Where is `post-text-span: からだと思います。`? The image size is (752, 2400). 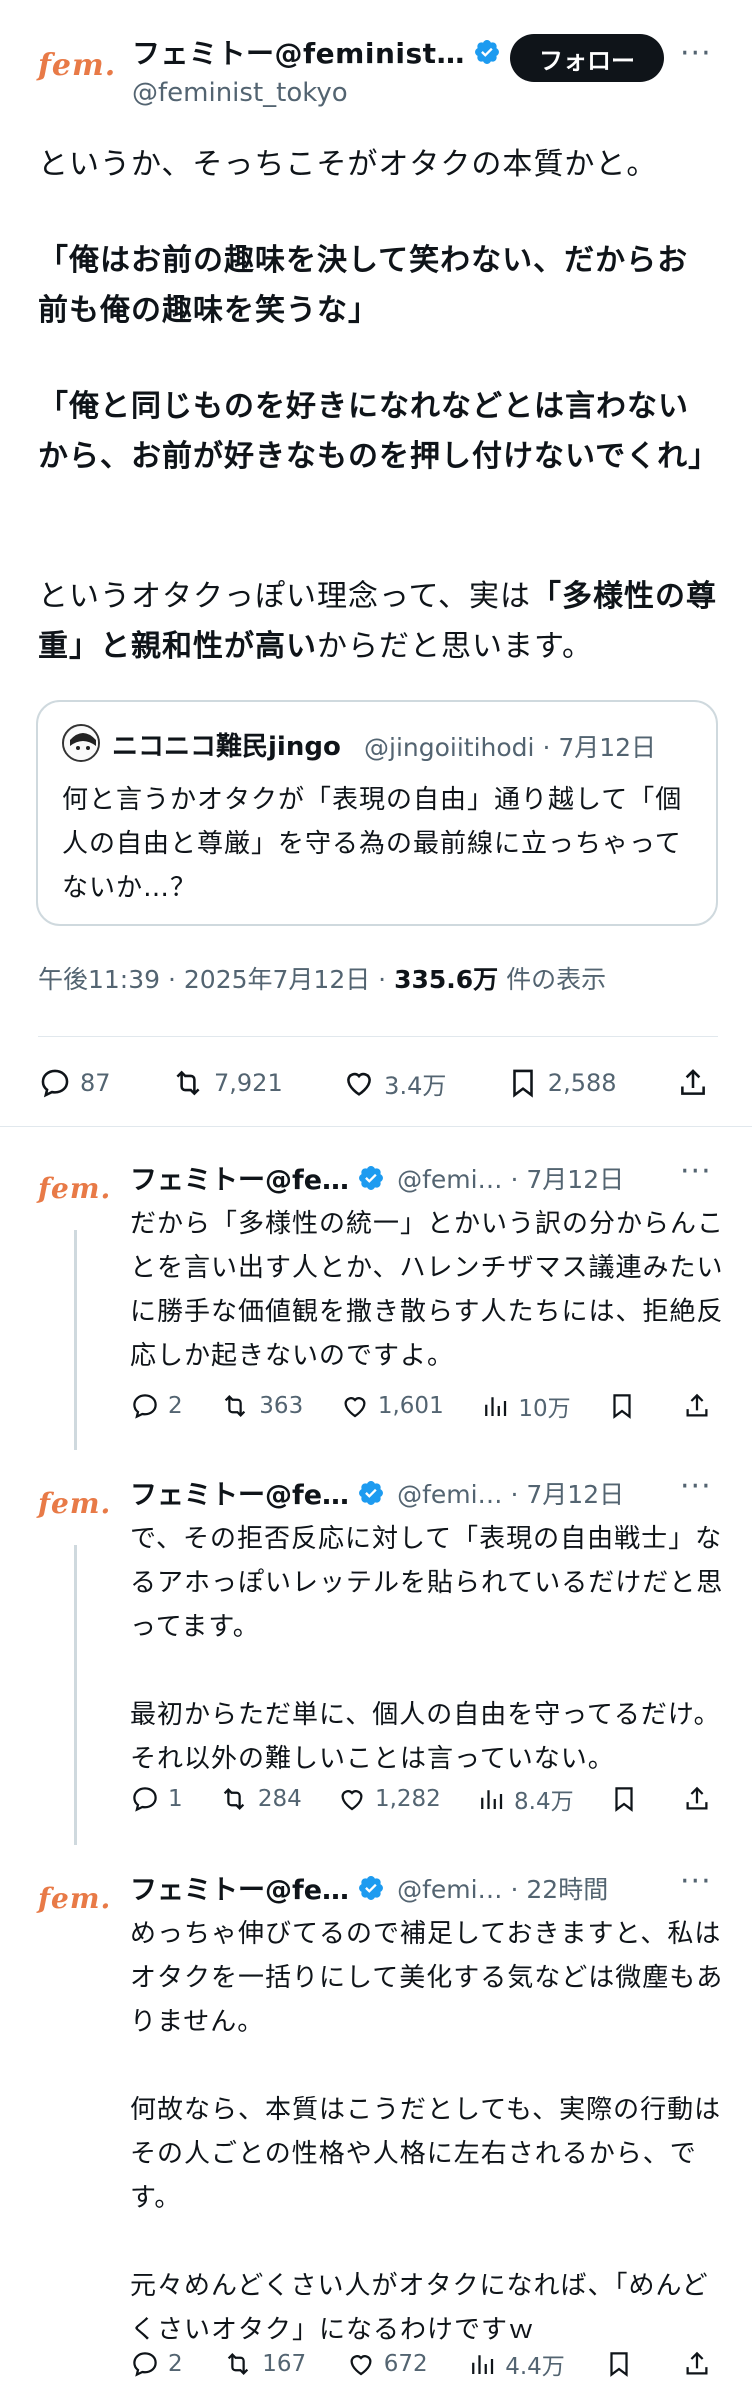
post-text-span: からだと思います。 is located at coordinates (455, 646).